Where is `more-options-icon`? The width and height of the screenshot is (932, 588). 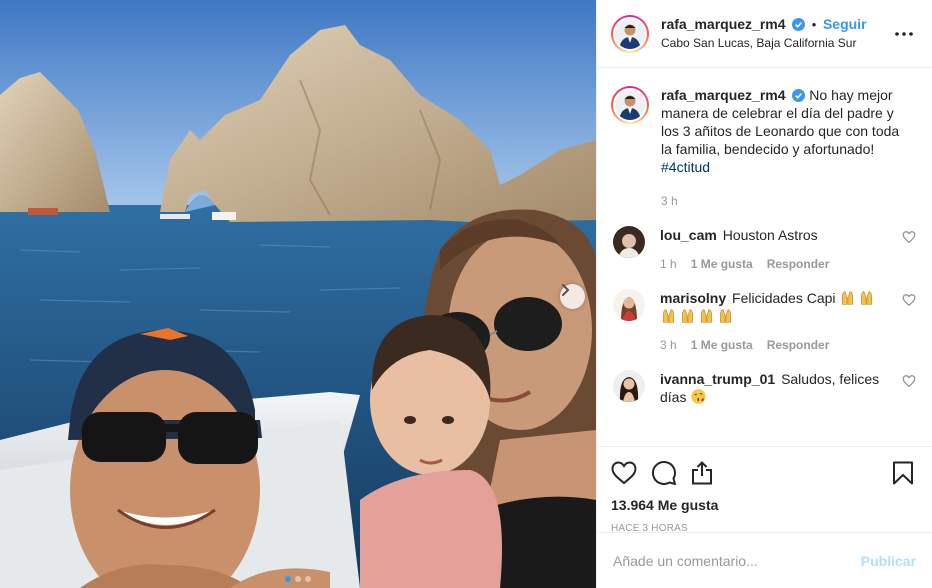
more-options-icon is located at coordinates (904, 33).